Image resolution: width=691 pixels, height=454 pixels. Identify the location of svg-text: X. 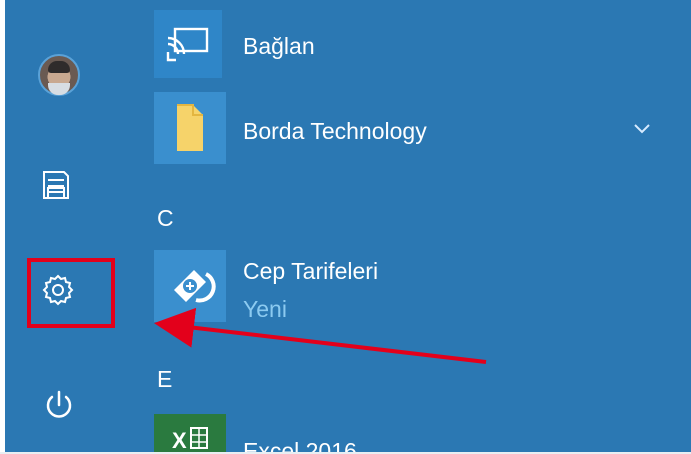
(179, 440).